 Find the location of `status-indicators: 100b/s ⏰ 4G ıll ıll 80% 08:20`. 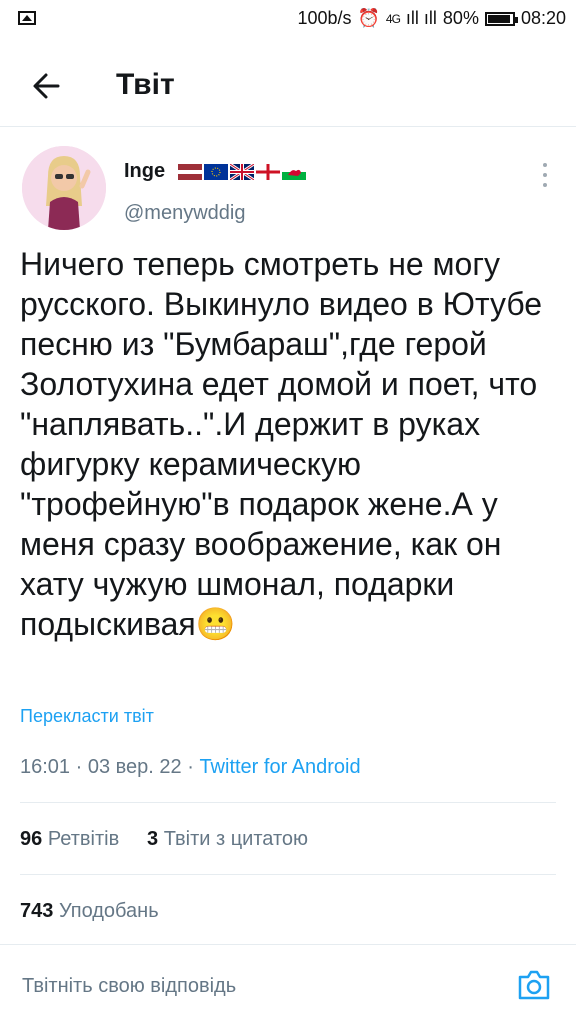

status-indicators: 100b/s ⏰ 4G ıll ıll 80% 08:20 is located at coordinates (431, 18).